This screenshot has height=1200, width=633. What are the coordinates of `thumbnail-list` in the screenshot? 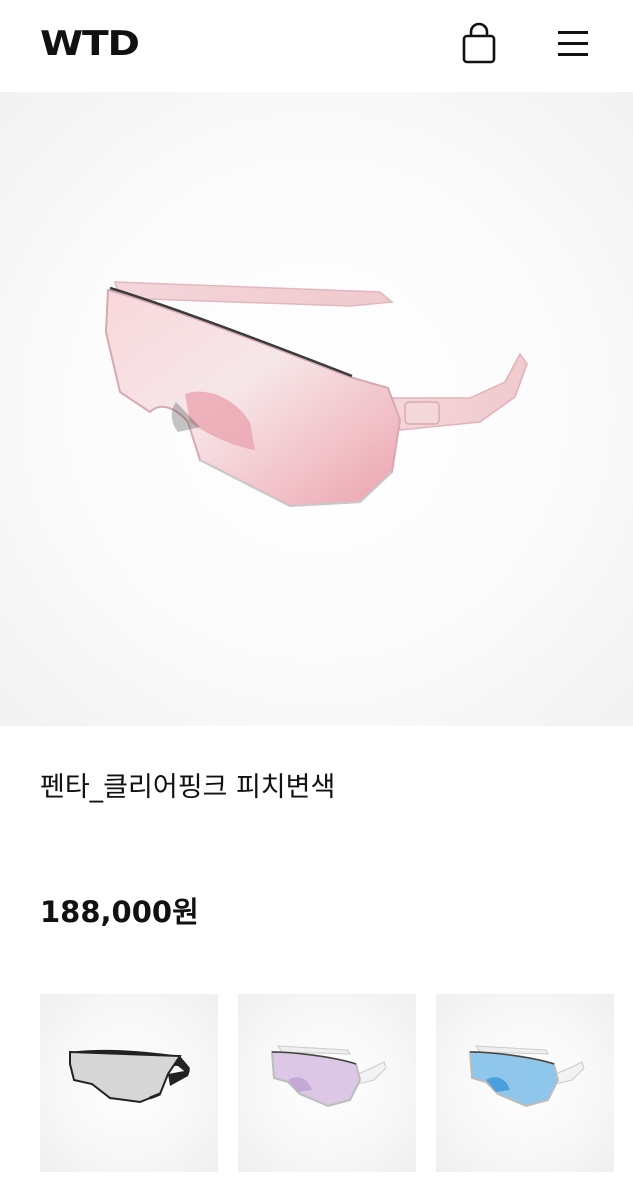 It's located at (336, 1084).